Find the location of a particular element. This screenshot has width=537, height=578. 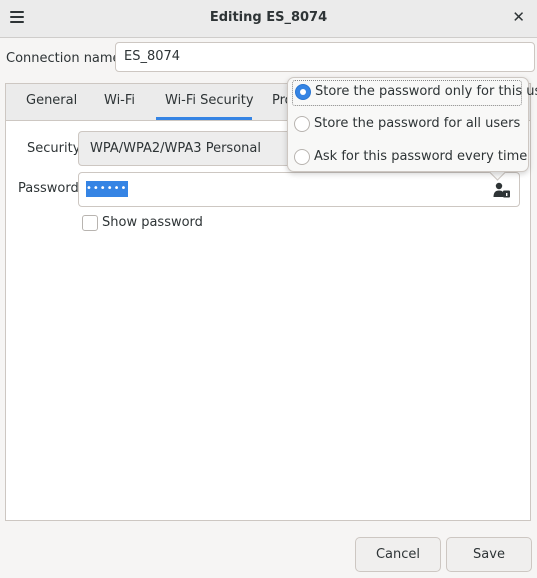

cancel-button: Cancel is located at coordinates (398, 554).